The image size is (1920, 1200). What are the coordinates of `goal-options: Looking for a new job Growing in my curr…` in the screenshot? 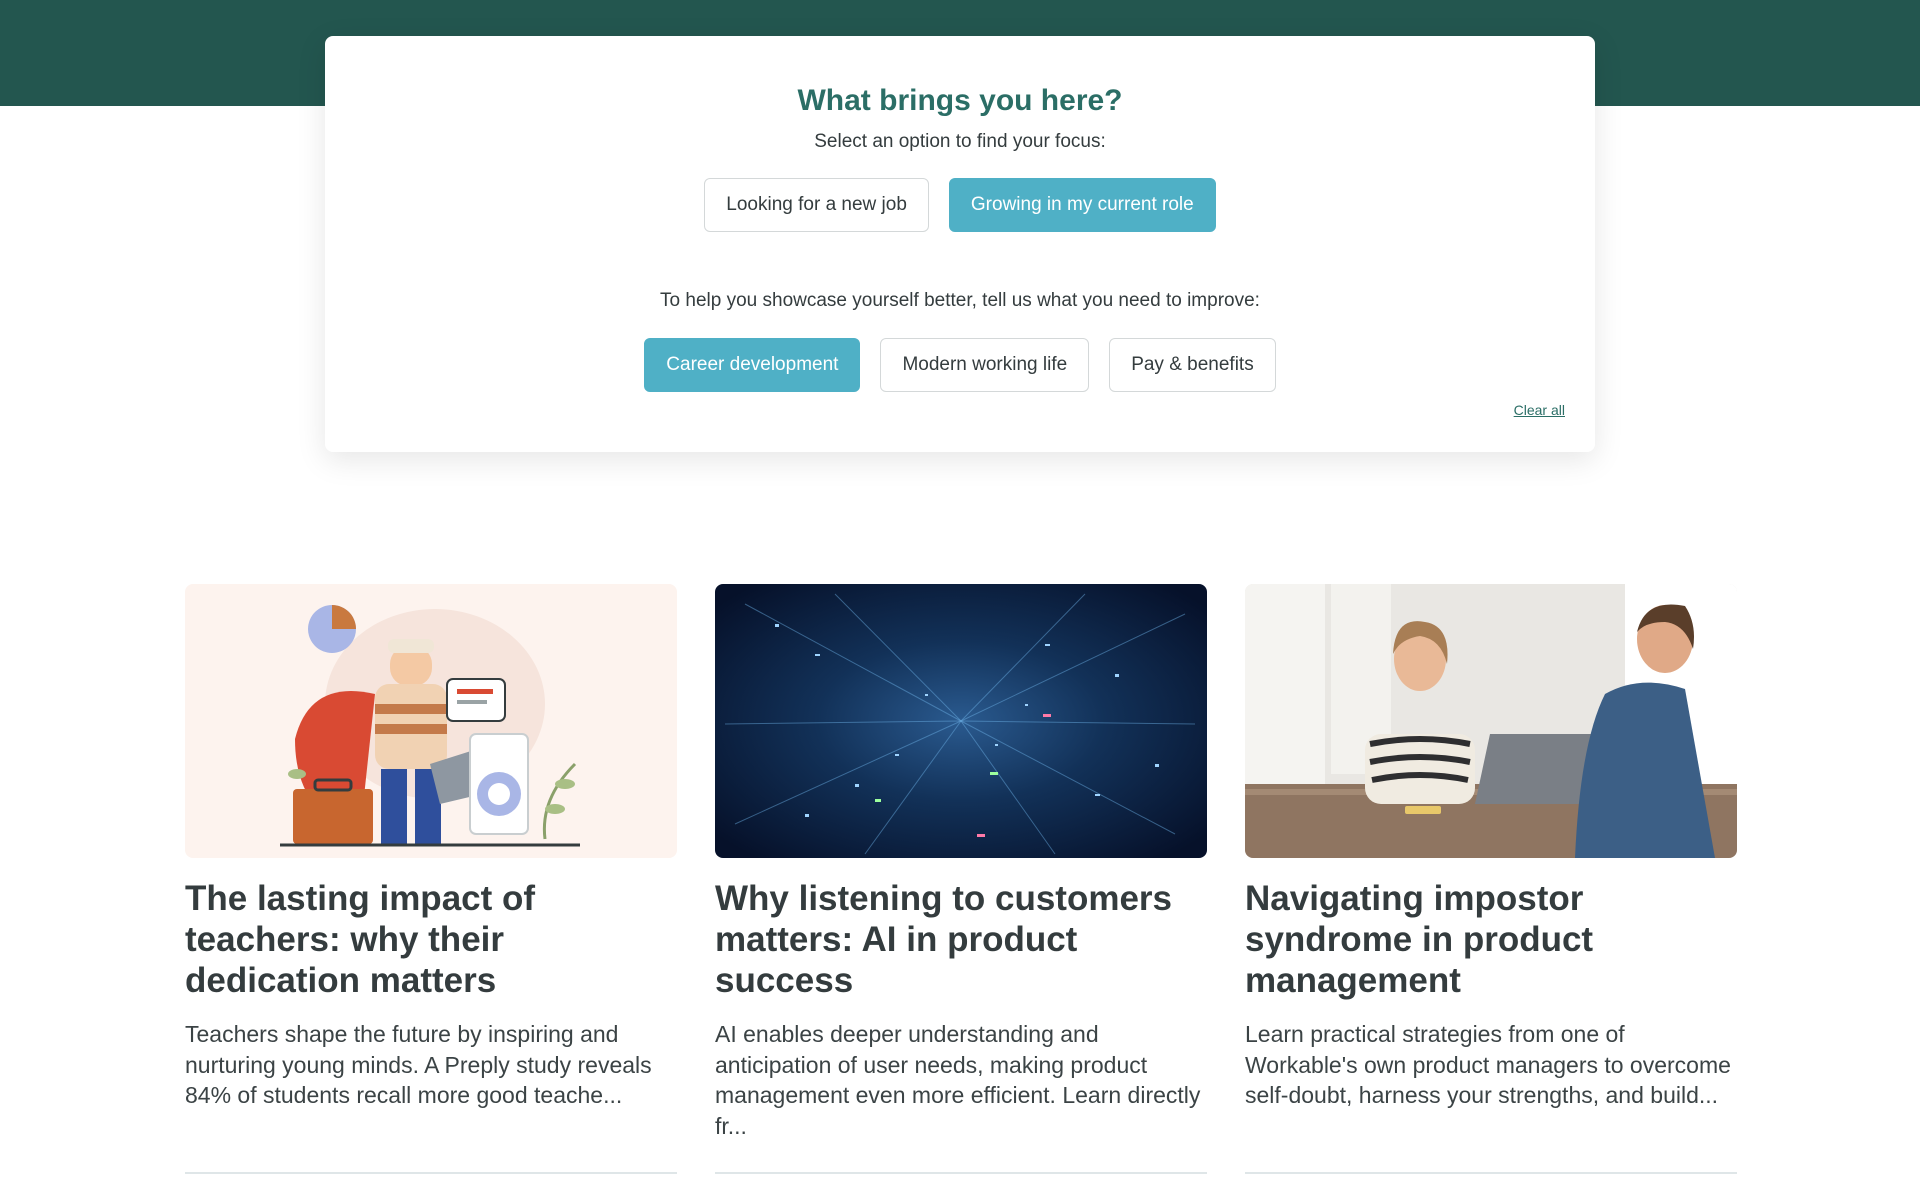 It's located at (960, 205).